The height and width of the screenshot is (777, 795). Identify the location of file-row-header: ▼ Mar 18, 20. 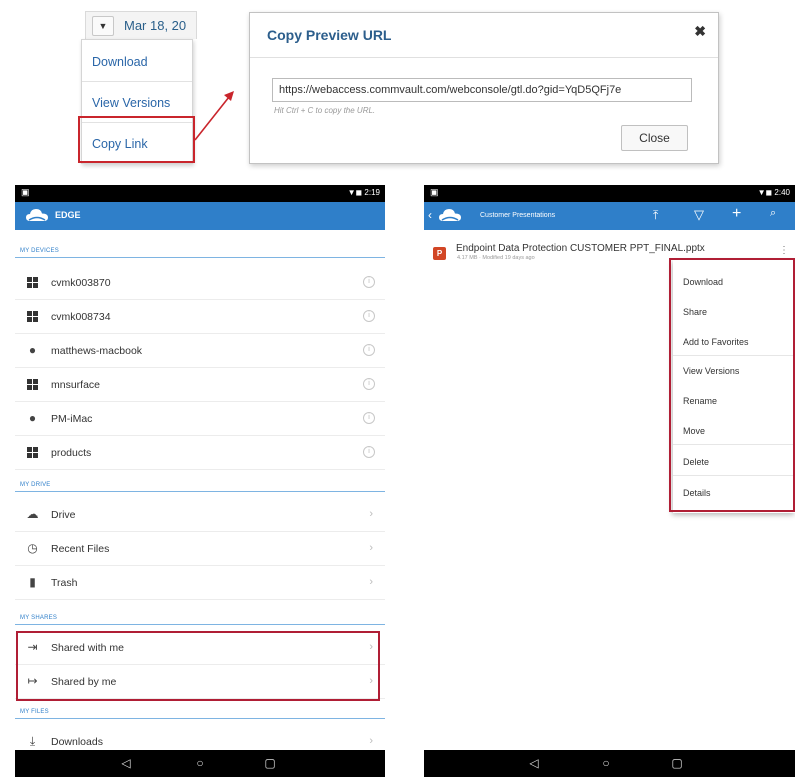
(141, 25).